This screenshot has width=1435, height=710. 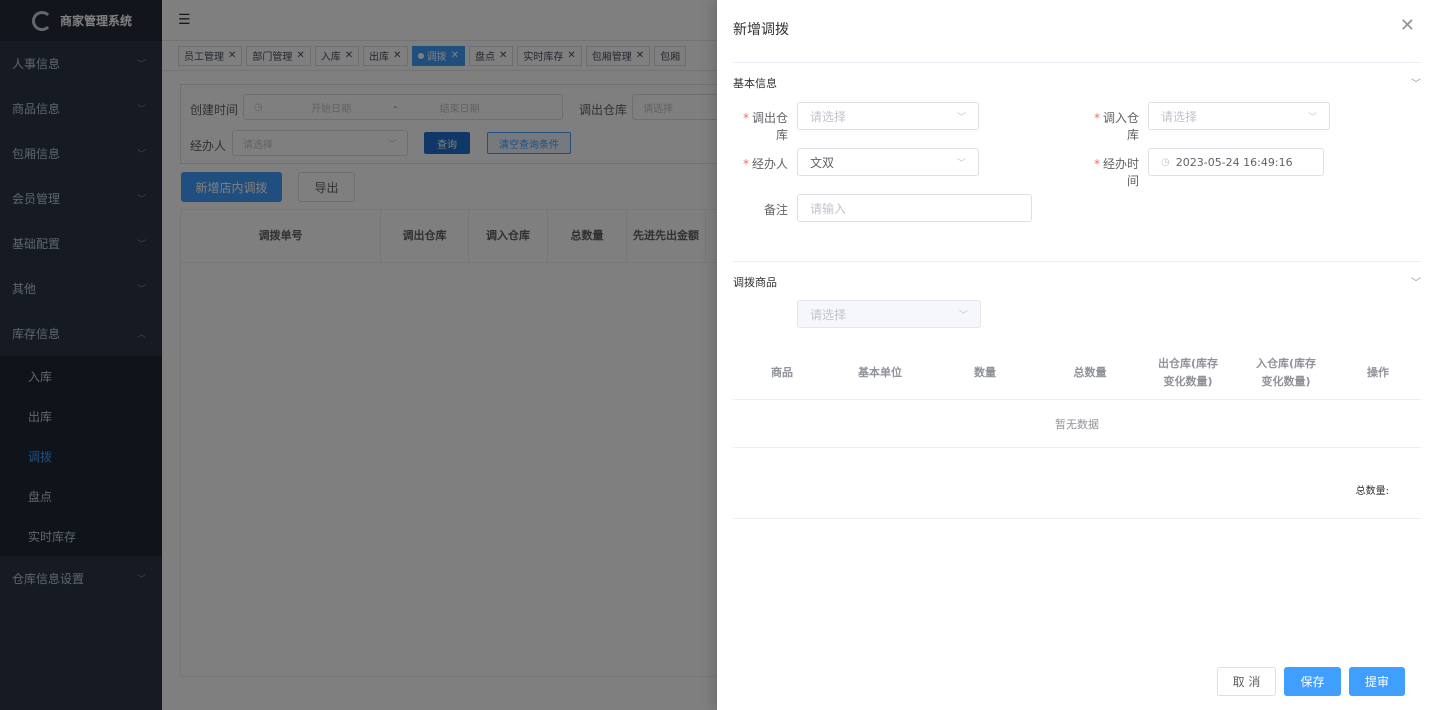 What do you see at coordinates (1239, 116) in the screenshot?
I see `in-warehouse-field: 请选择 ﹀` at bounding box center [1239, 116].